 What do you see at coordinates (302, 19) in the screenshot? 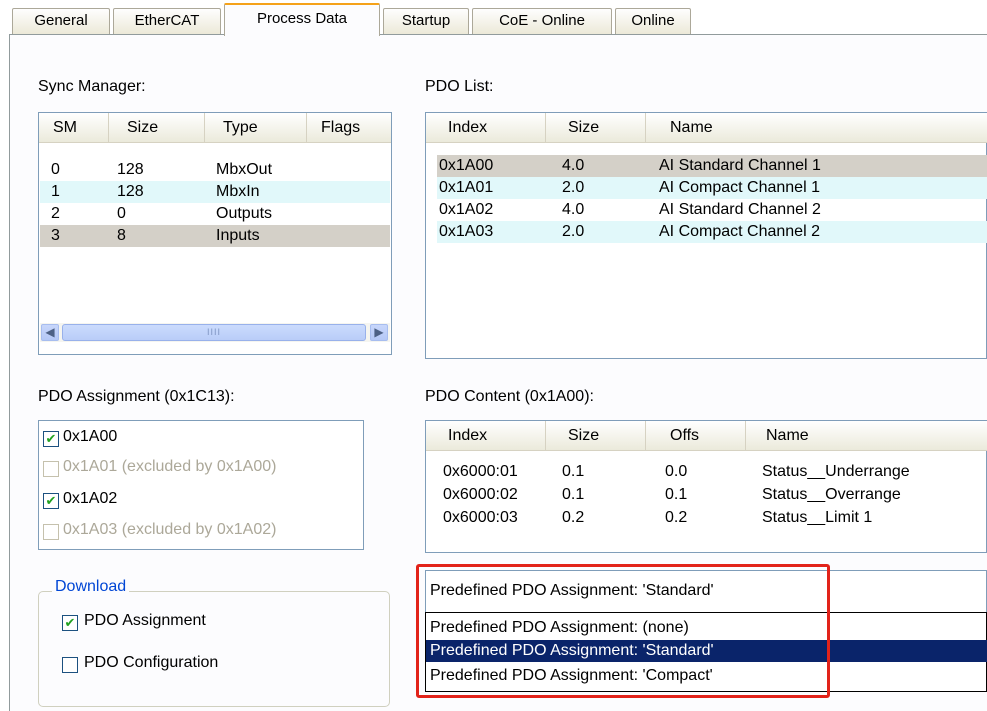
I see `tab-process-data: Process Data` at bounding box center [302, 19].